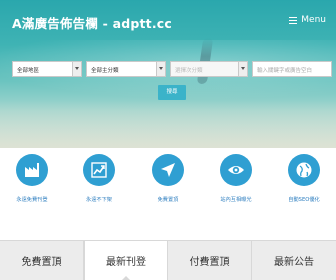  I want to click on feature-item: 免費置頂, so click(168, 178).